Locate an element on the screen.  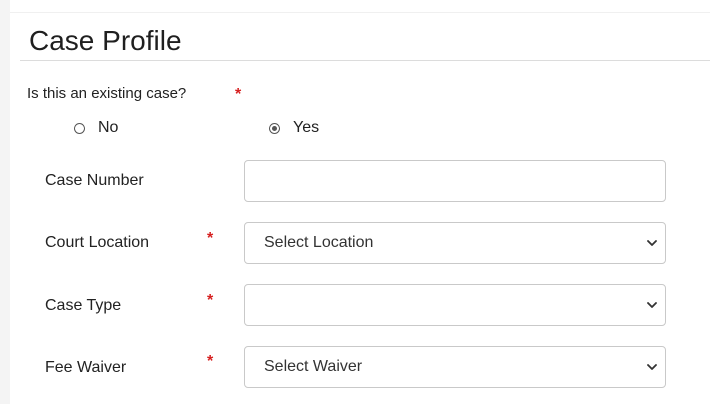
section-title-divider is located at coordinates (365, 60).